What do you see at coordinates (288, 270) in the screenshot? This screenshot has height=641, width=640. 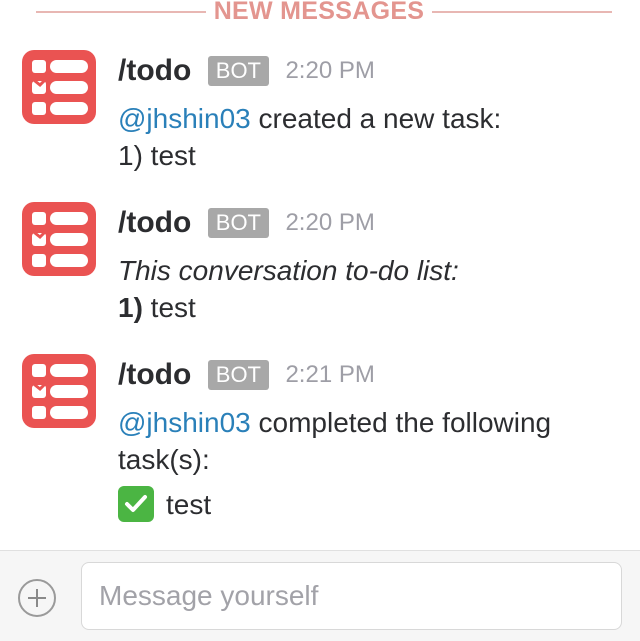 I see `message-line: This conversation to-do list:` at bounding box center [288, 270].